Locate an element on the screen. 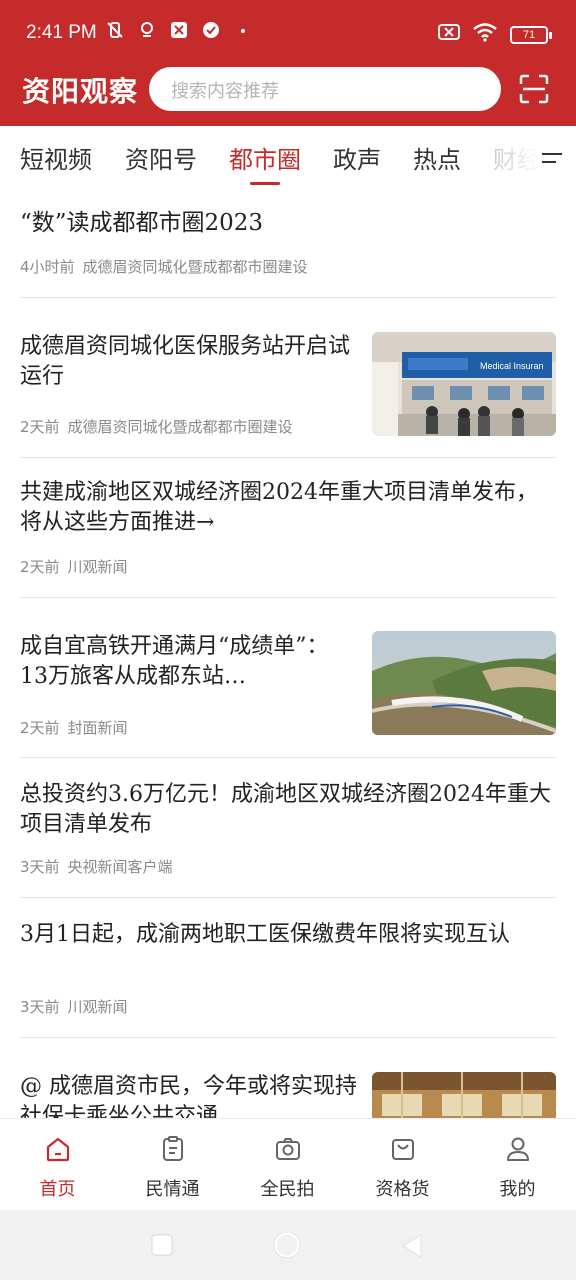  no-sim-icon is located at coordinates (449, 34).